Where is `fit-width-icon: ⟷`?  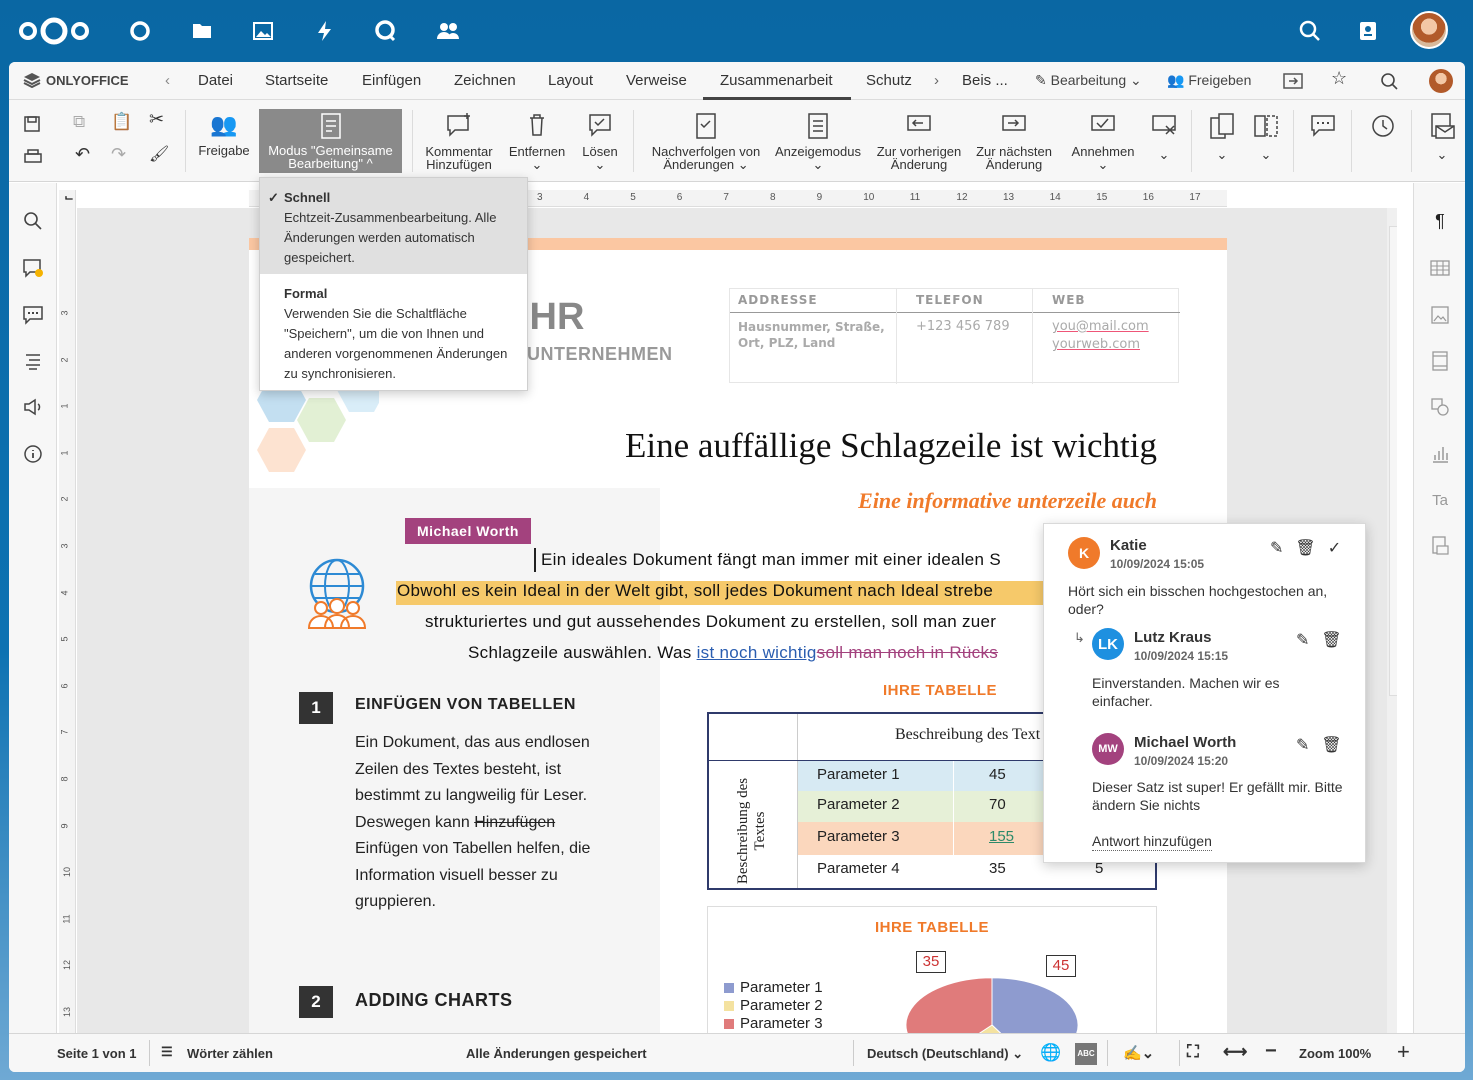 fit-width-icon: ⟷ is located at coordinates (1235, 1052).